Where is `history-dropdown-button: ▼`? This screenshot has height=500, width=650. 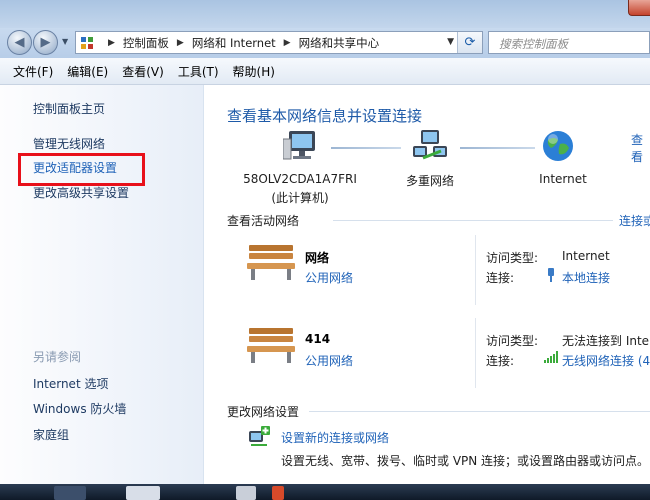
history-dropdown-button: ▼ is located at coordinates (65, 41).